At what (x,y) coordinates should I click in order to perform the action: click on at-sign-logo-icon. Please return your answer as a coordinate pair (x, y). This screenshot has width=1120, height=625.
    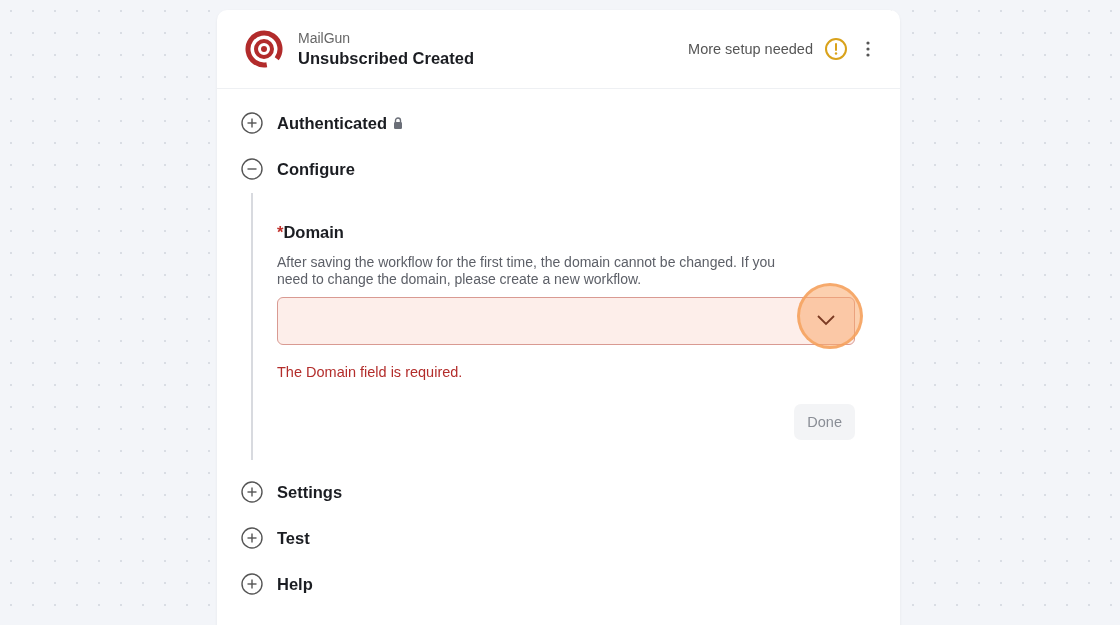
    Looking at the image, I should click on (264, 49).